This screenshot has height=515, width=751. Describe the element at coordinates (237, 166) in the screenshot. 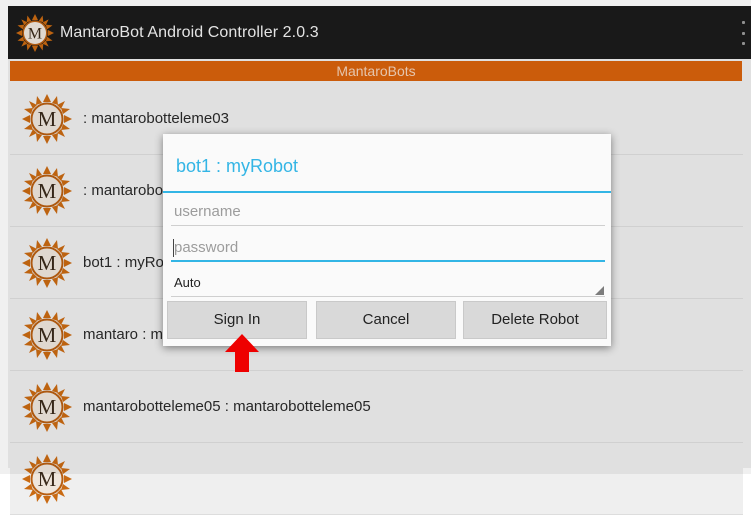

I see `dialog-title: bot1 : myRobot` at that location.